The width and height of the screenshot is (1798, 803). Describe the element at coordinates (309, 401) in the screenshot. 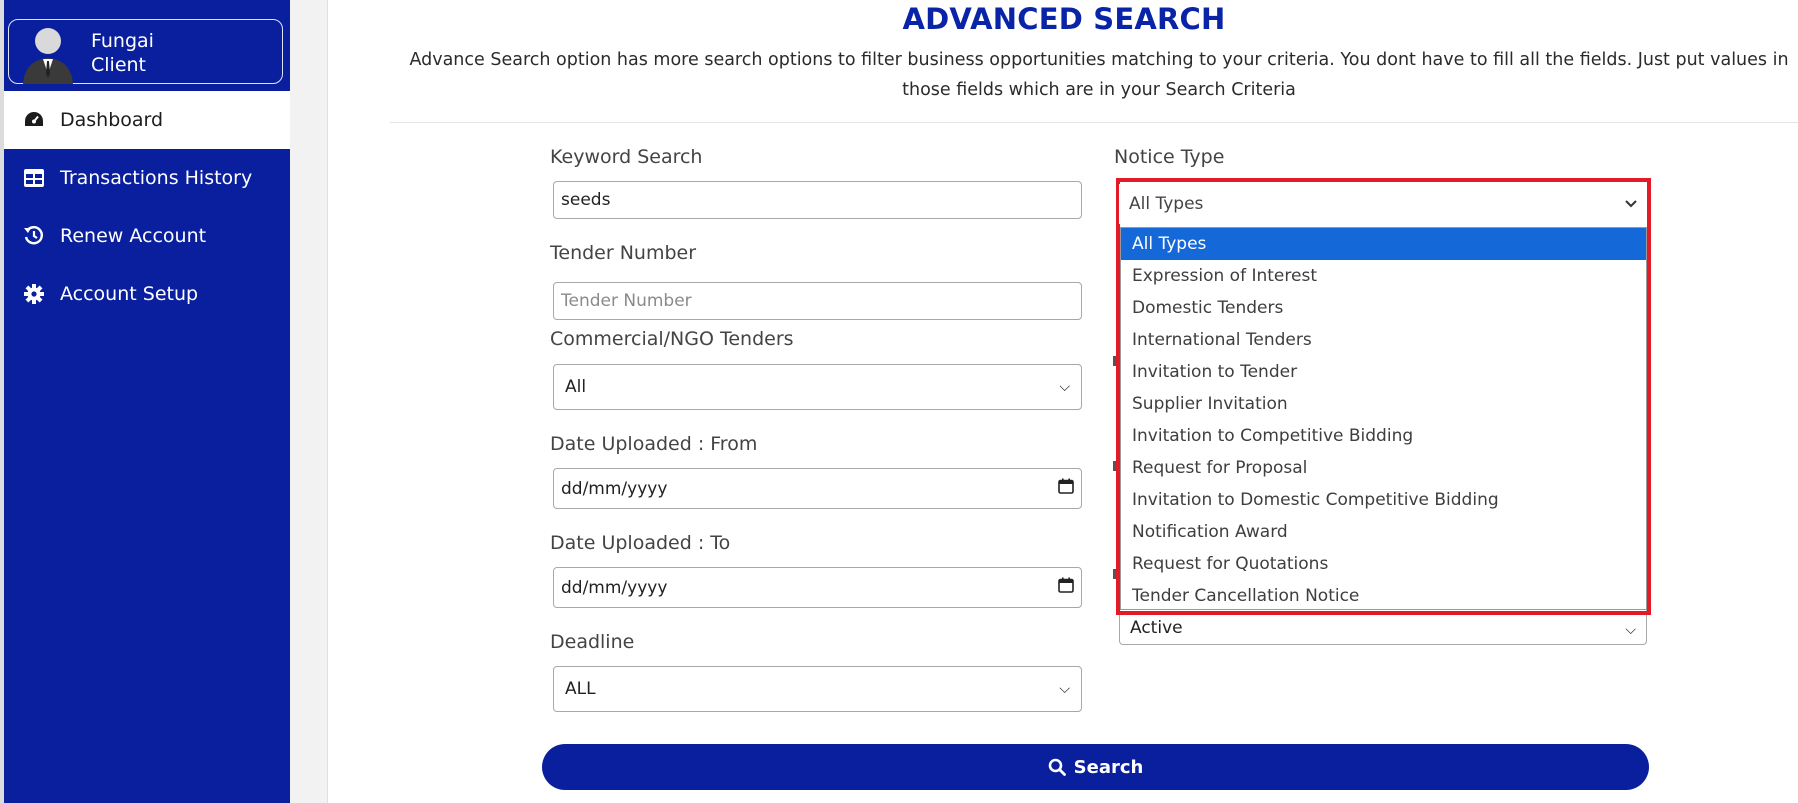

I see `page-gutter` at that location.